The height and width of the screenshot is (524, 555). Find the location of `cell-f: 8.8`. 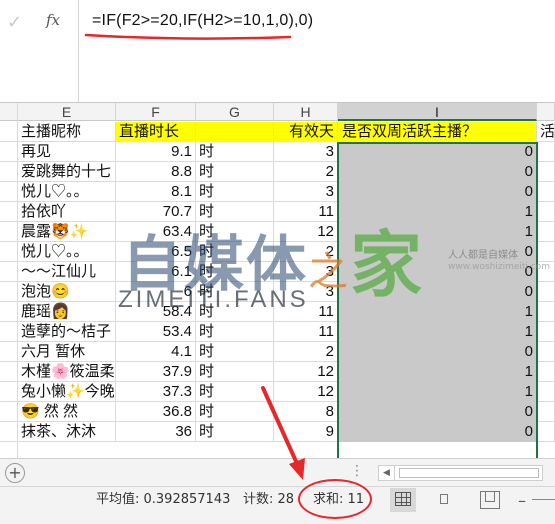

cell-f: 8.8 is located at coordinates (156, 172).